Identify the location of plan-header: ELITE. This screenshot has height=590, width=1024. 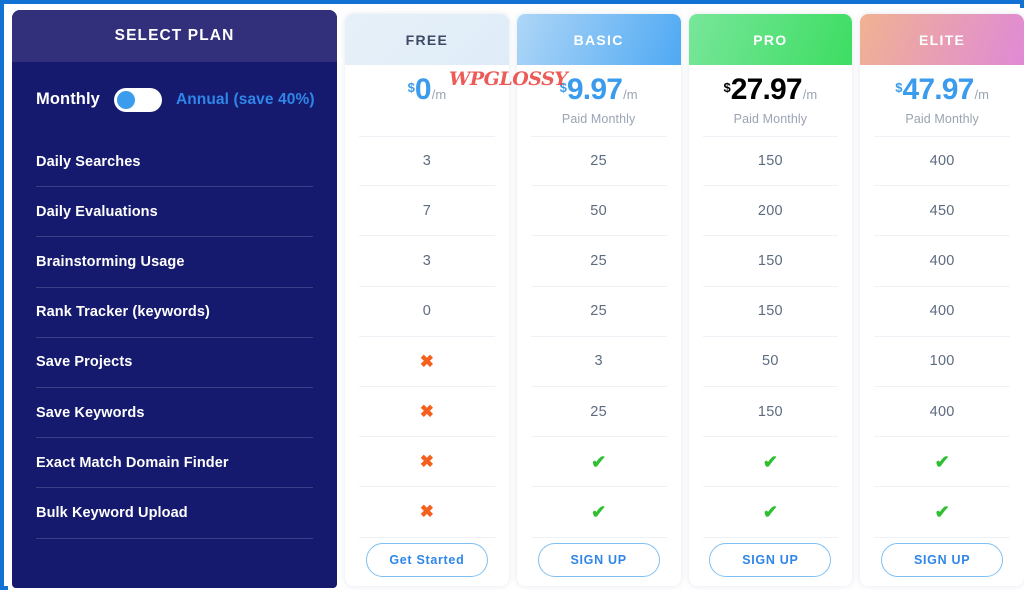
(942, 39).